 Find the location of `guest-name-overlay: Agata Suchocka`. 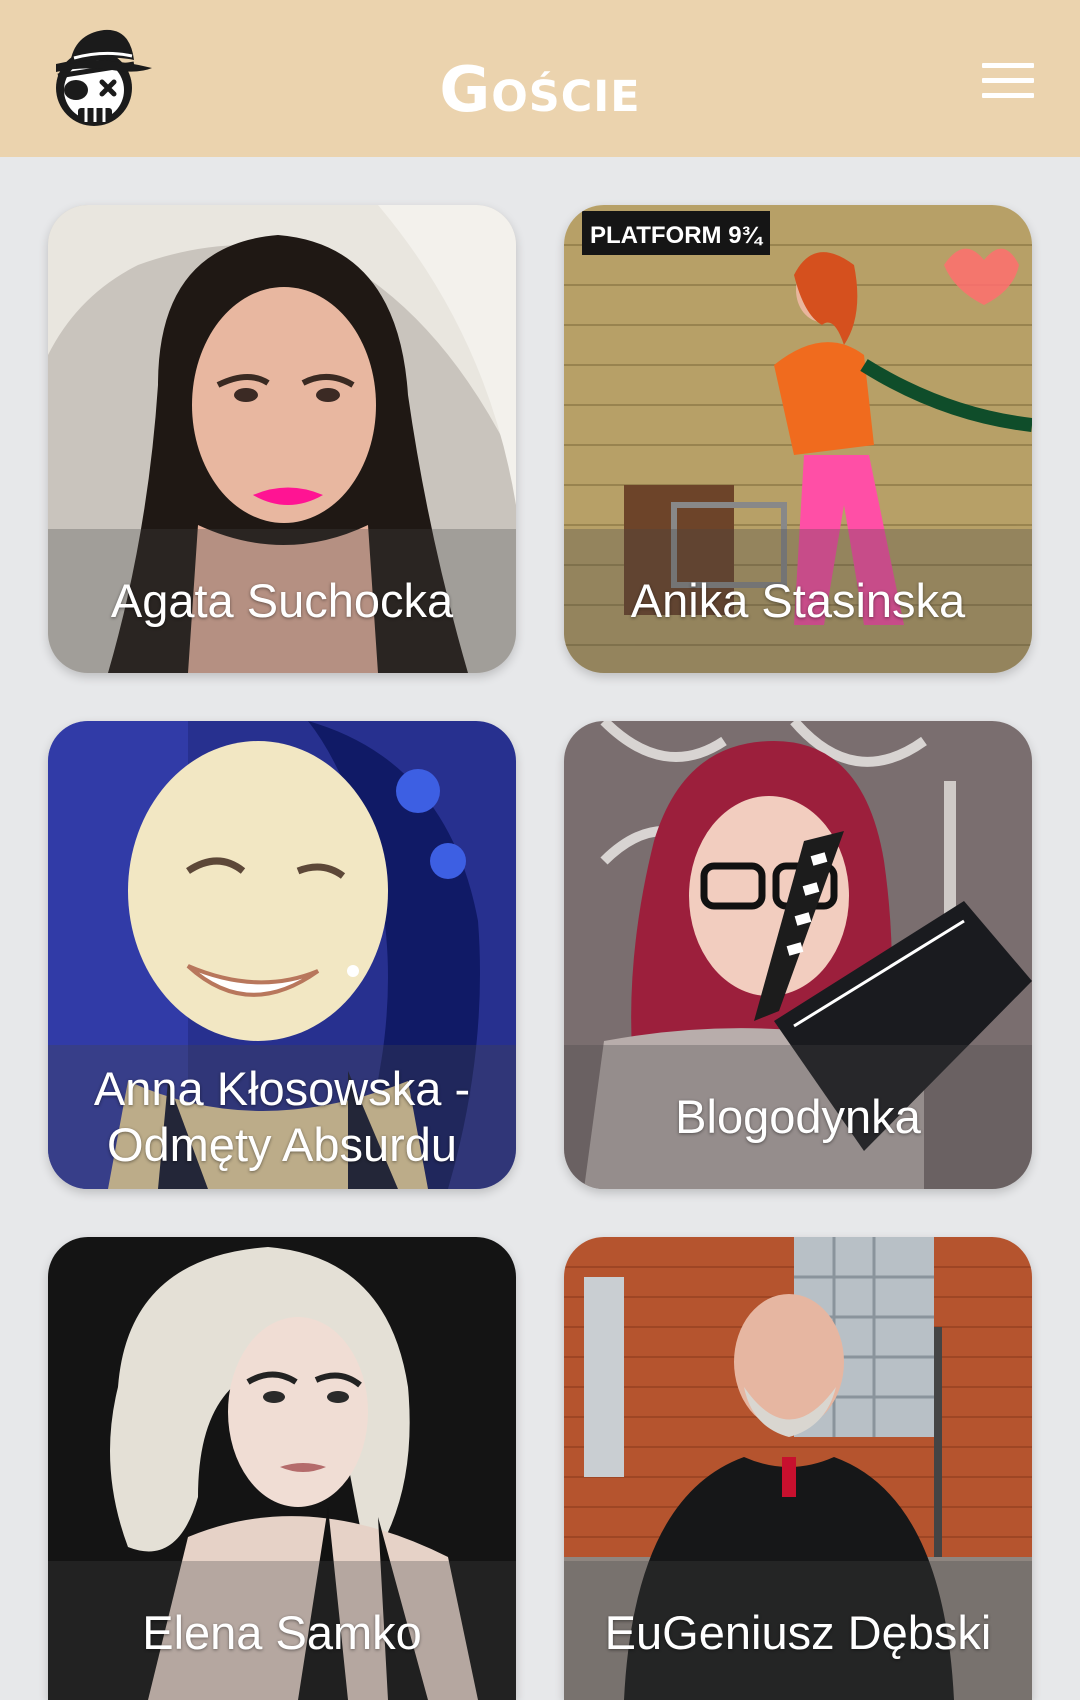

guest-name-overlay: Agata Suchocka is located at coordinates (282, 601).